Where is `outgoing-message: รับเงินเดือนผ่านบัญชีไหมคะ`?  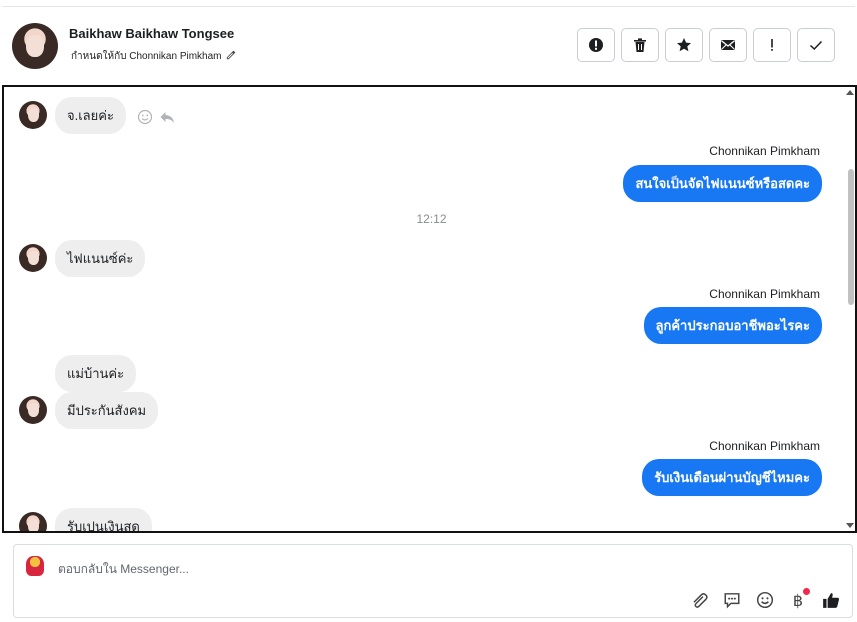 outgoing-message: รับเงินเดือนผ่านบัญชีไหมคะ is located at coordinates (732, 477).